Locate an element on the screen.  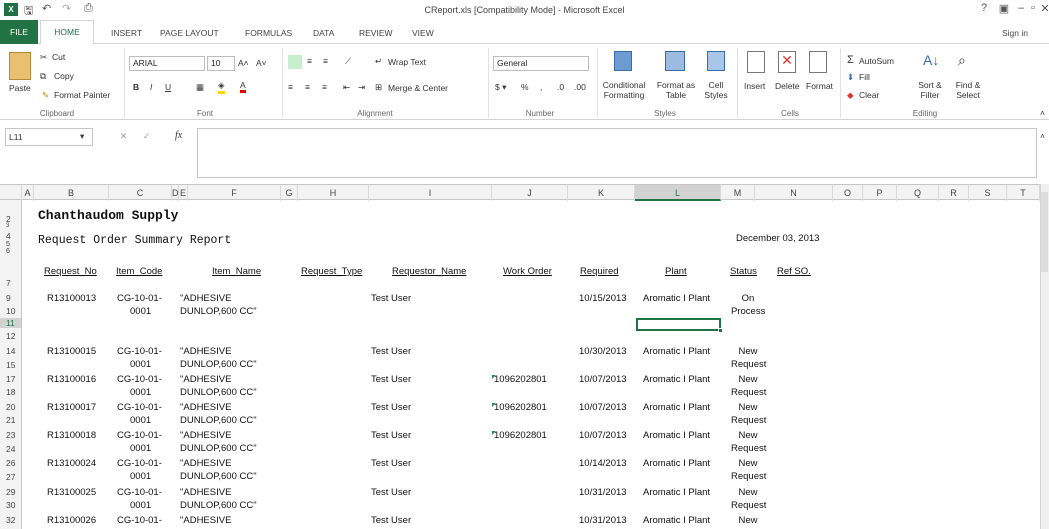
status-cell: On is located at coordinates (748, 298).